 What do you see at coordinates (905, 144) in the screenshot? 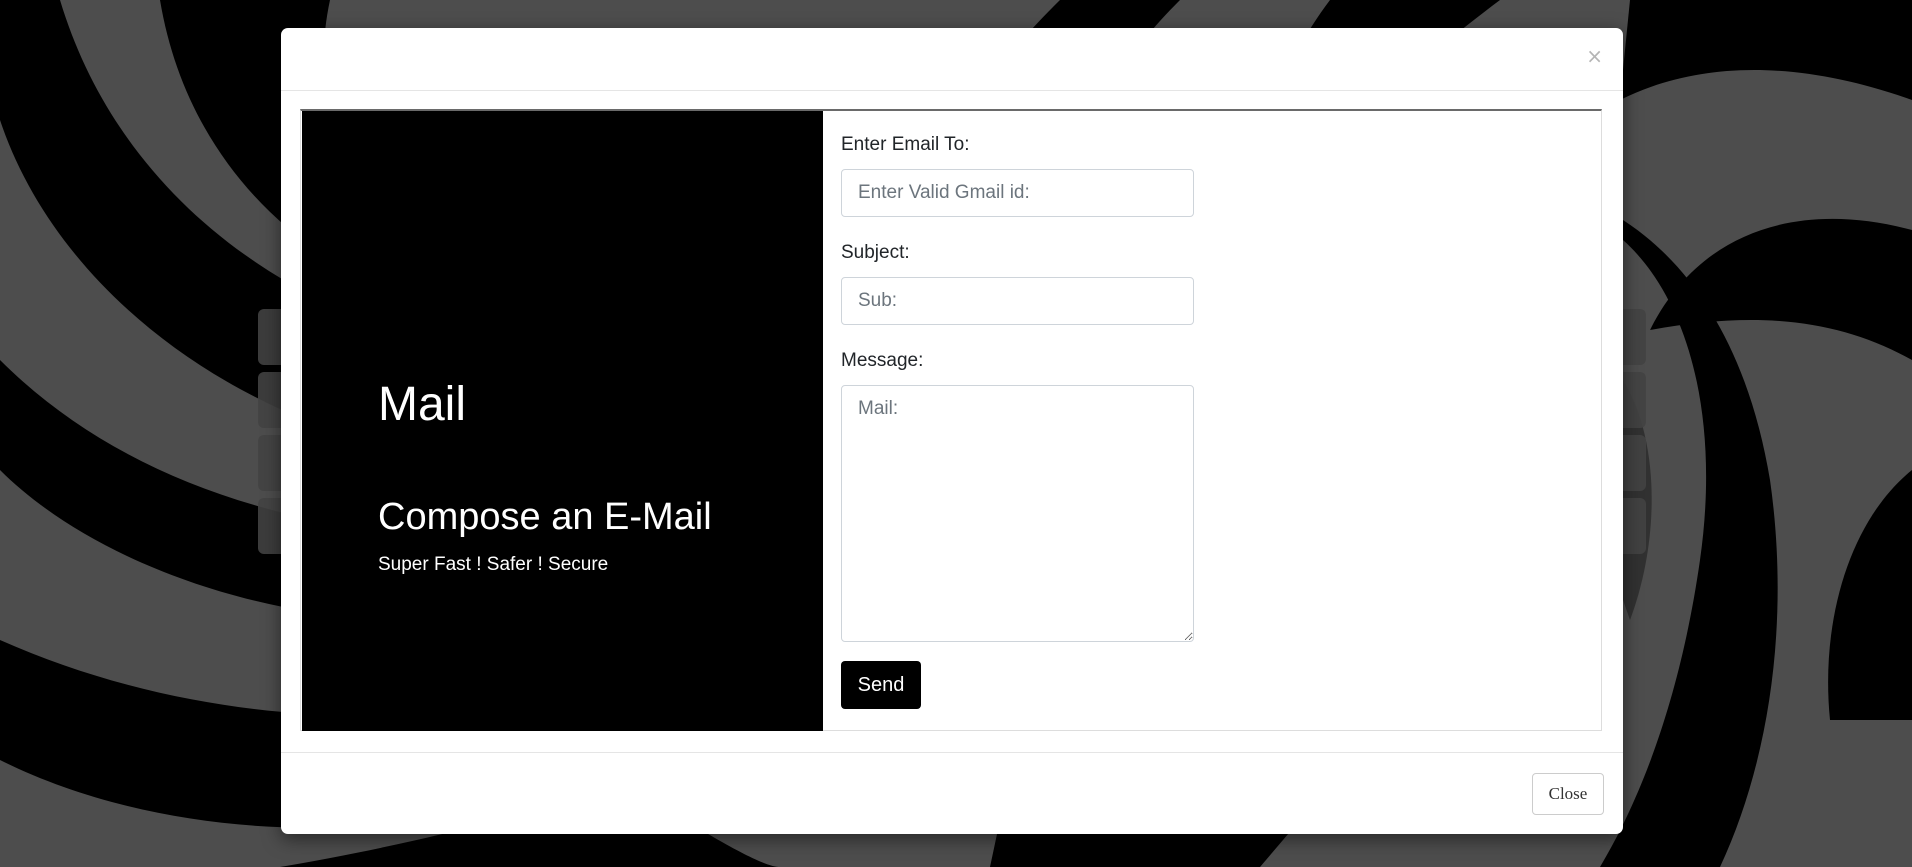
I see `email-label: Enter Email To:` at bounding box center [905, 144].